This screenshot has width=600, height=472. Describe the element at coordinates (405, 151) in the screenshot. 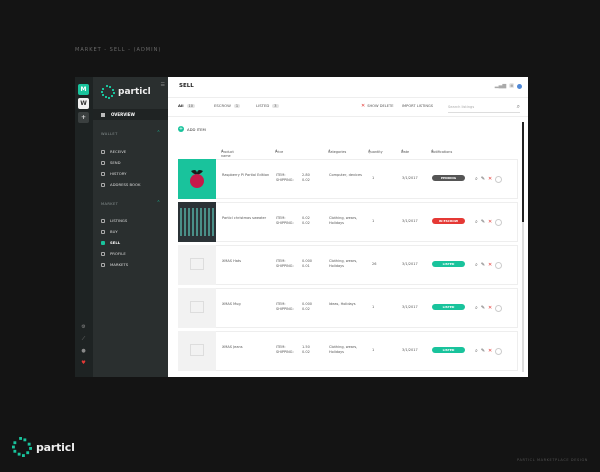

I see `col-date: Date ⇕` at that location.